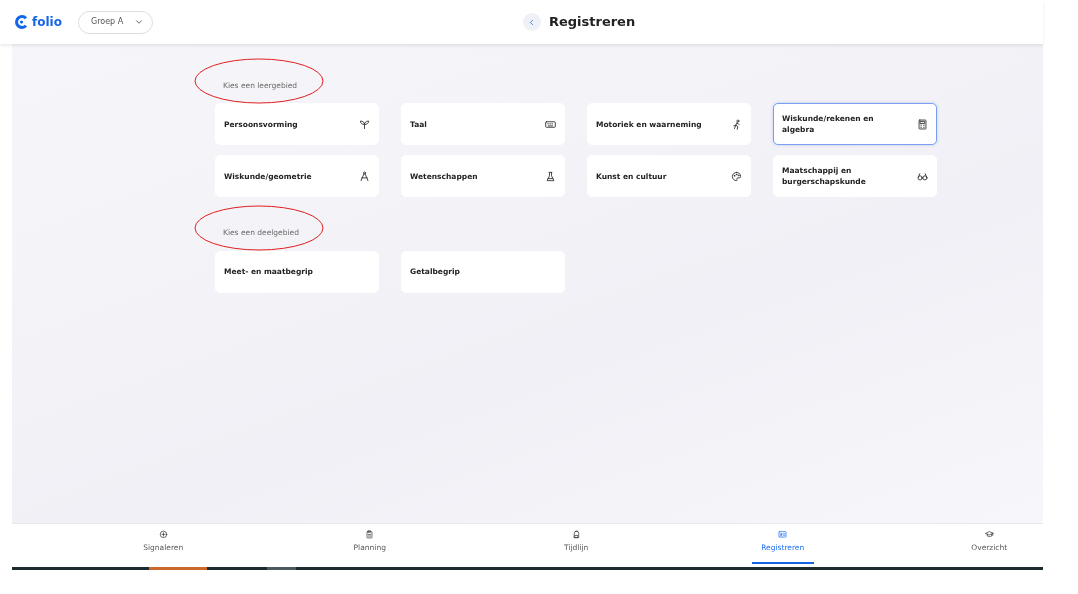 The height and width of the screenshot is (594, 1078). I want to click on palette-icon, so click(736, 176).